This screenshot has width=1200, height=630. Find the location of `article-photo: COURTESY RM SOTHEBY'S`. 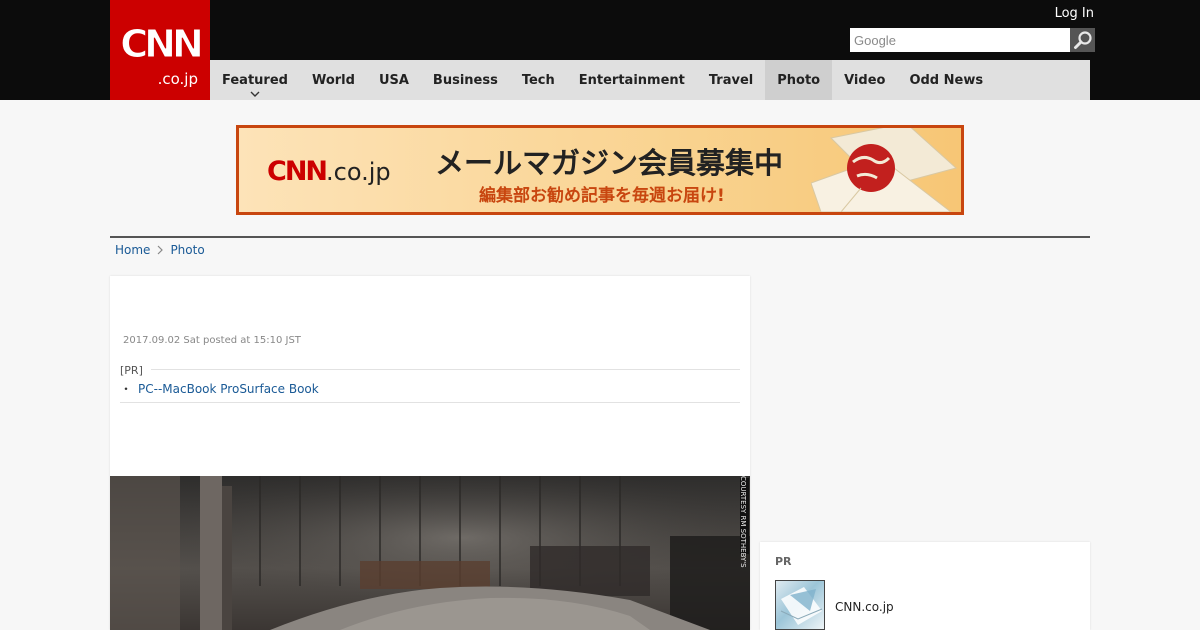

article-photo: COURTESY RM SOTHEBY'S is located at coordinates (430, 553).